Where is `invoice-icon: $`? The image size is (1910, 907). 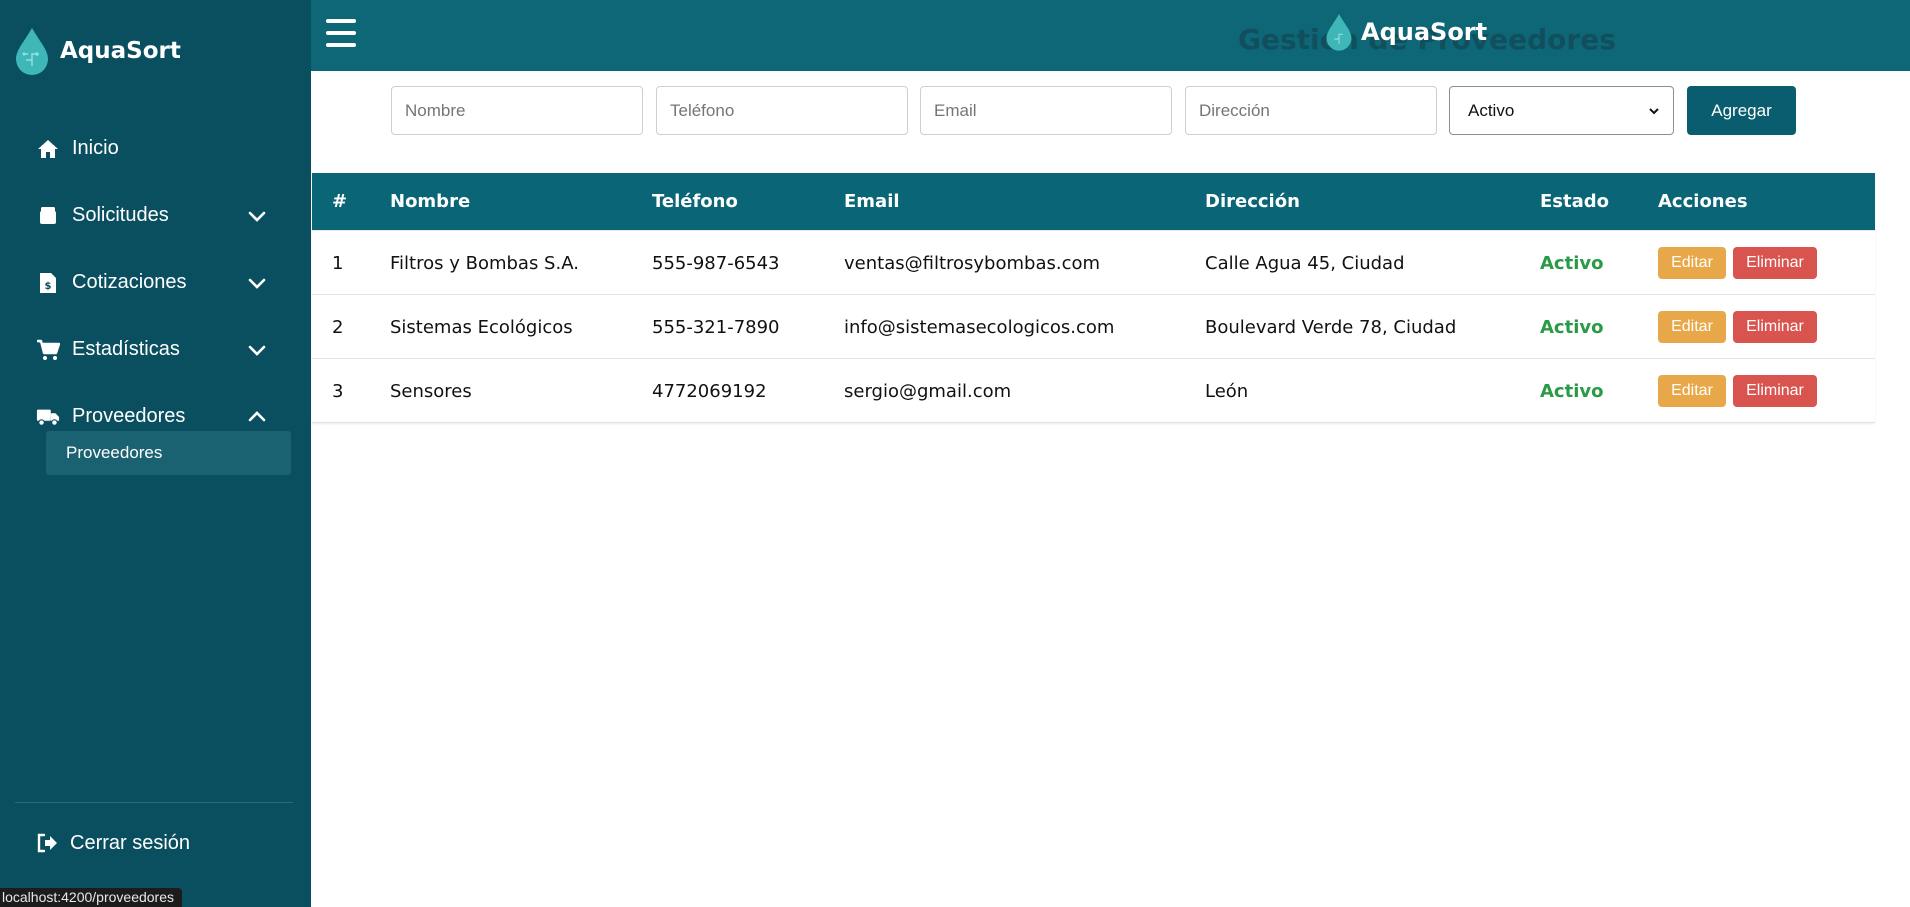
invoice-icon: $ is located at coordinates (48, 283).